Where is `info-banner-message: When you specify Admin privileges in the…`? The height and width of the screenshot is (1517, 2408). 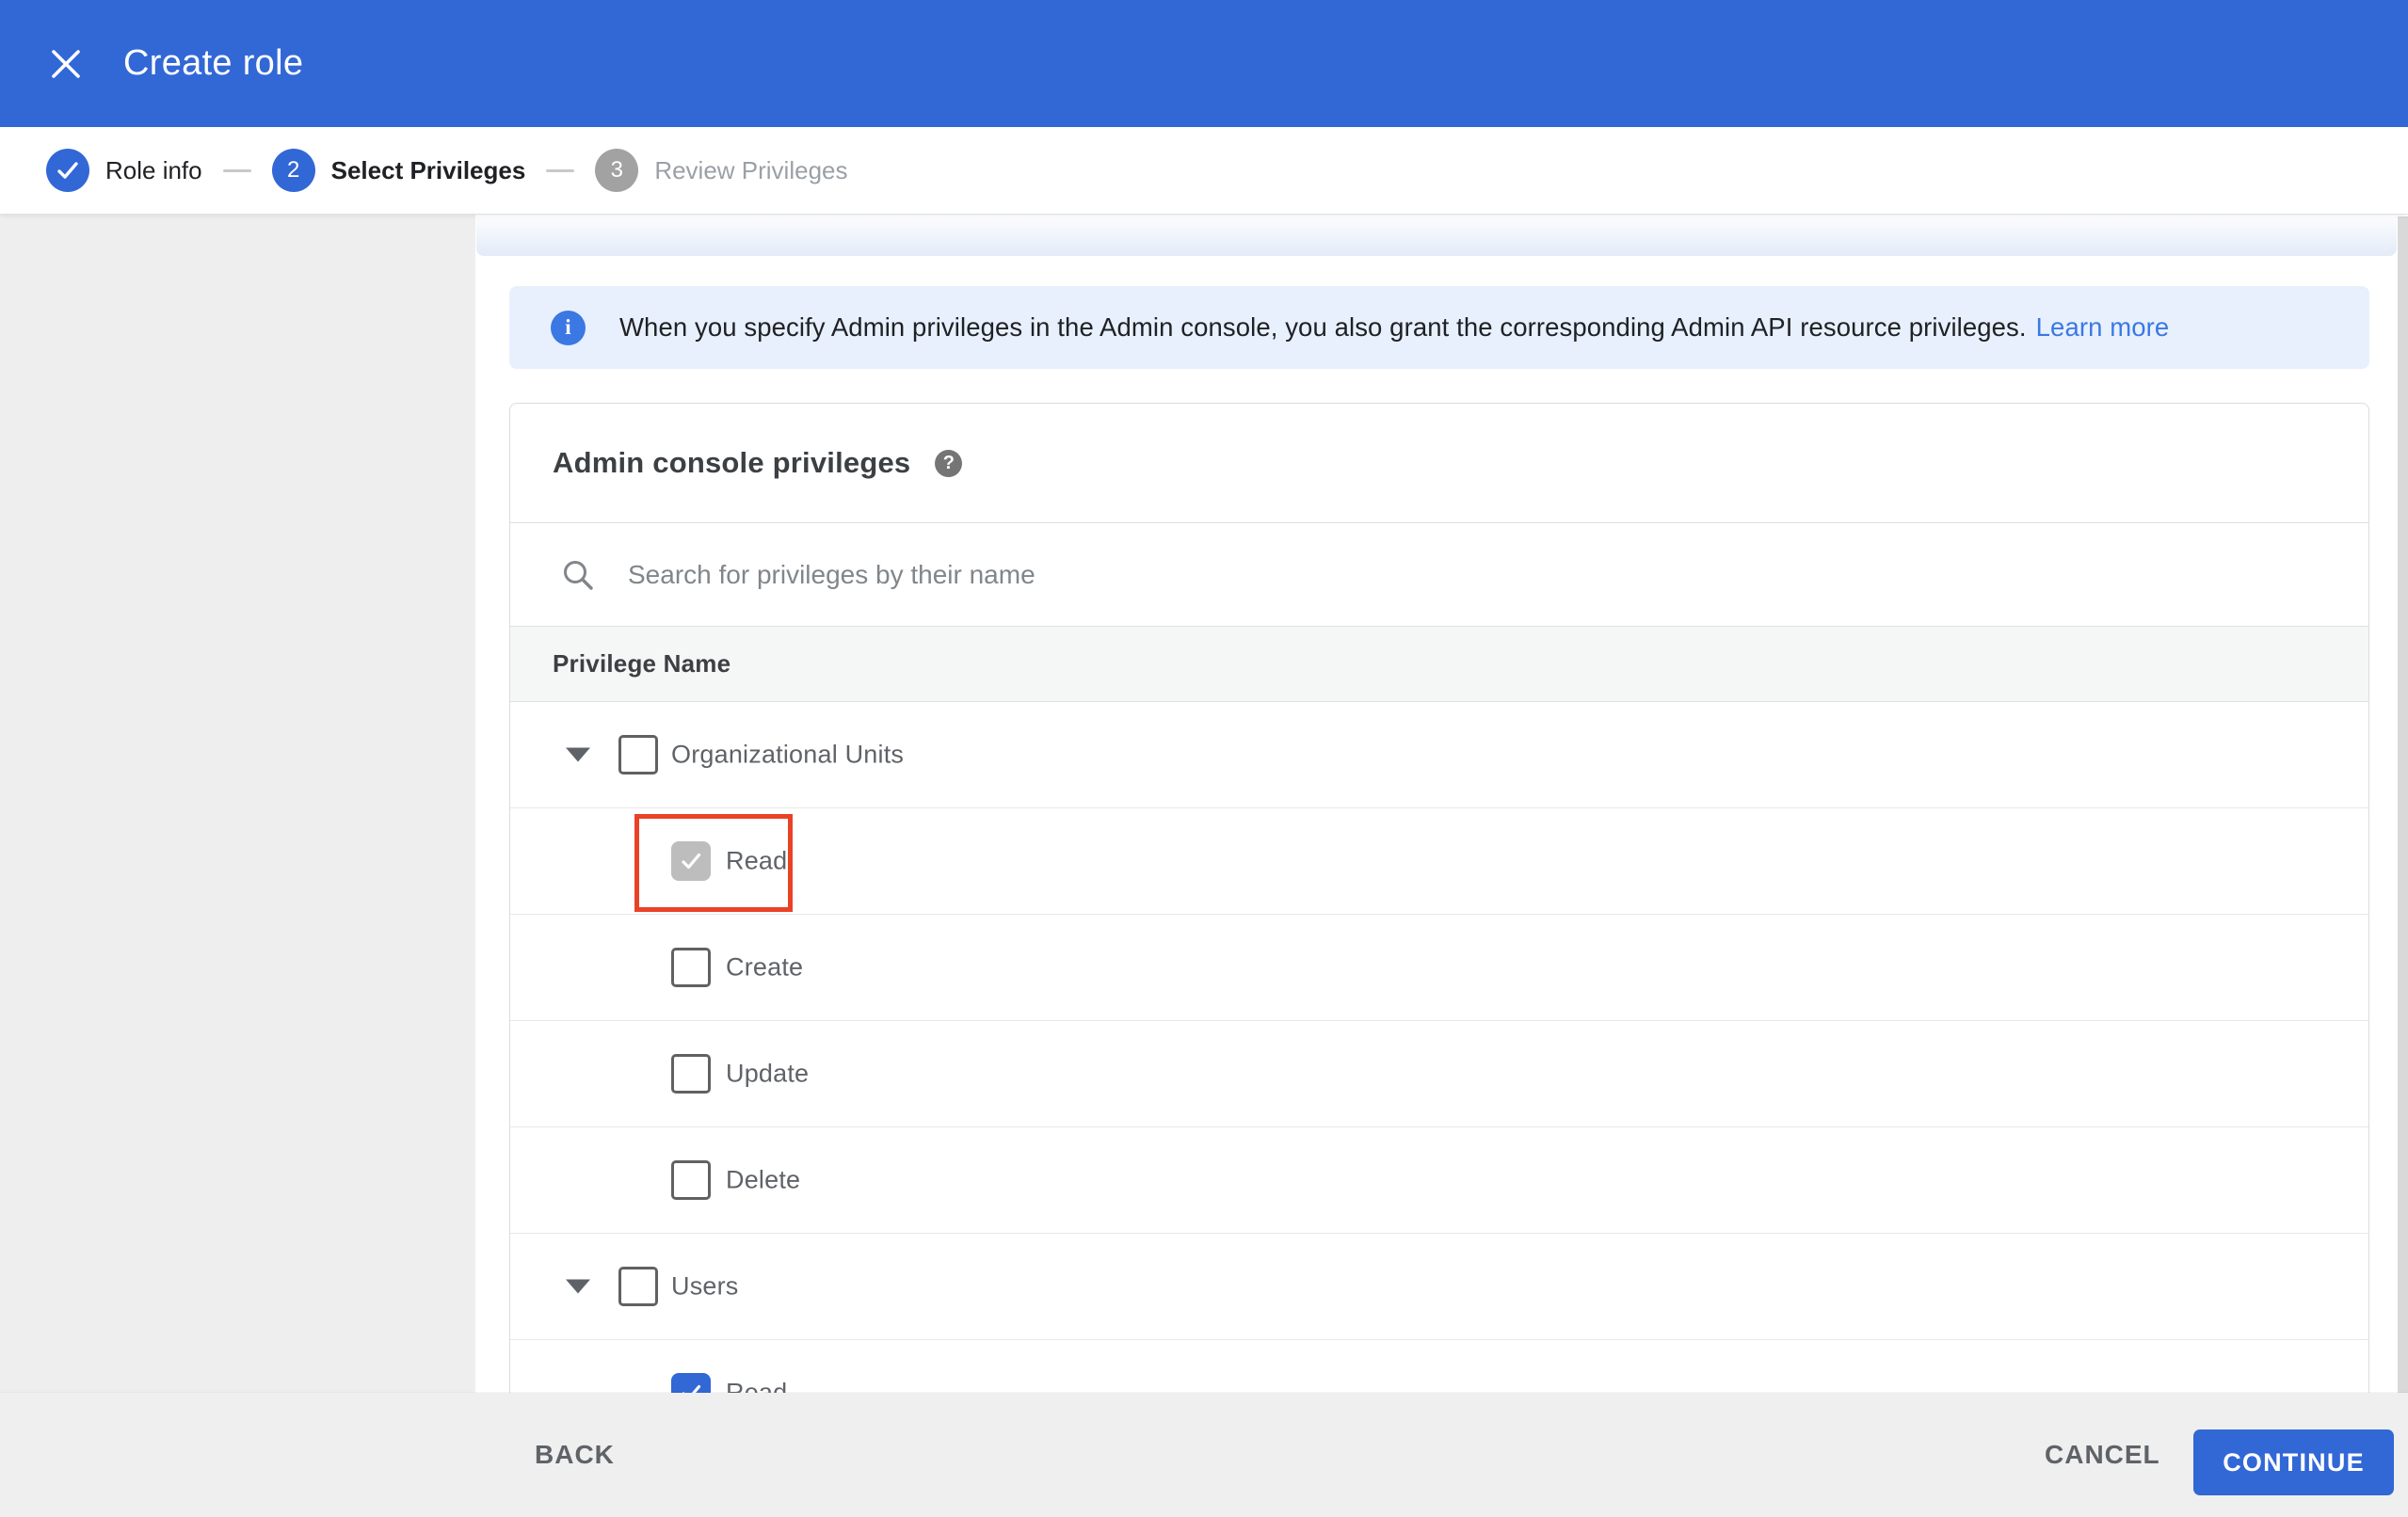
info-banner-message: When you specify Admin privileges in the… is located at coordinates (1323, 327).